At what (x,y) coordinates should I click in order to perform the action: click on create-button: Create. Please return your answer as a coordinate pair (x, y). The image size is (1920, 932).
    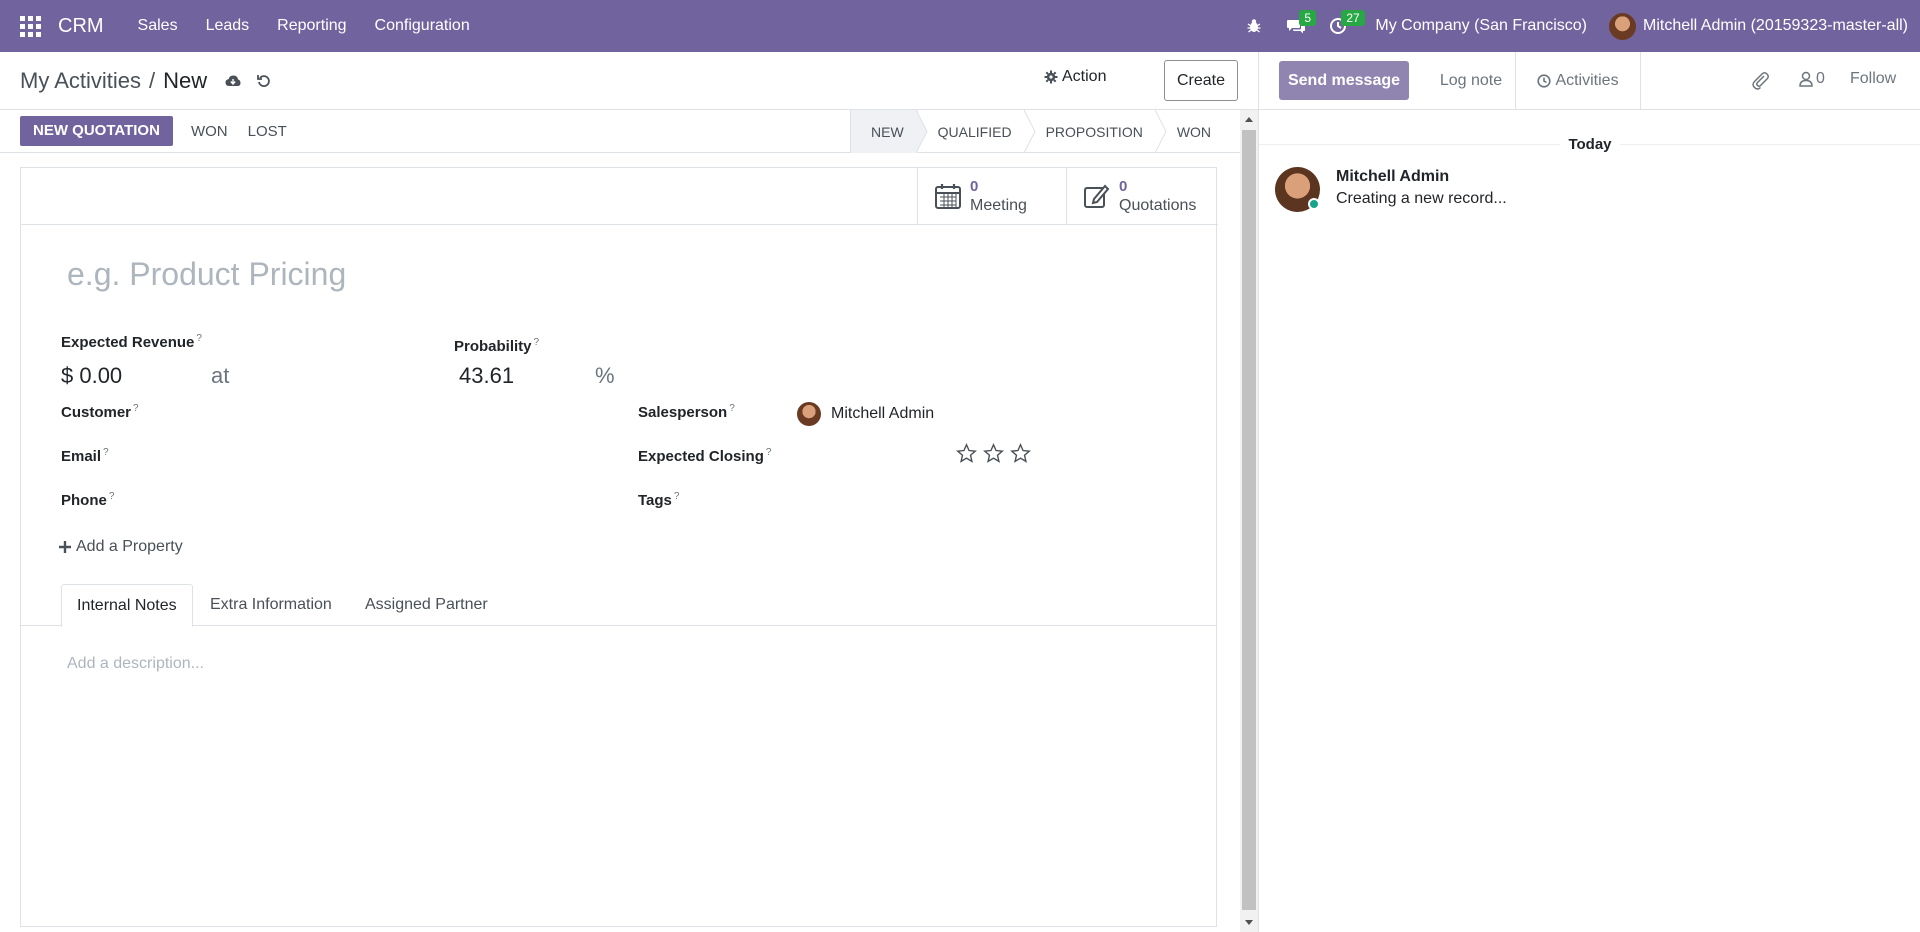
    Looking at the image, I should click on (1201, 80).